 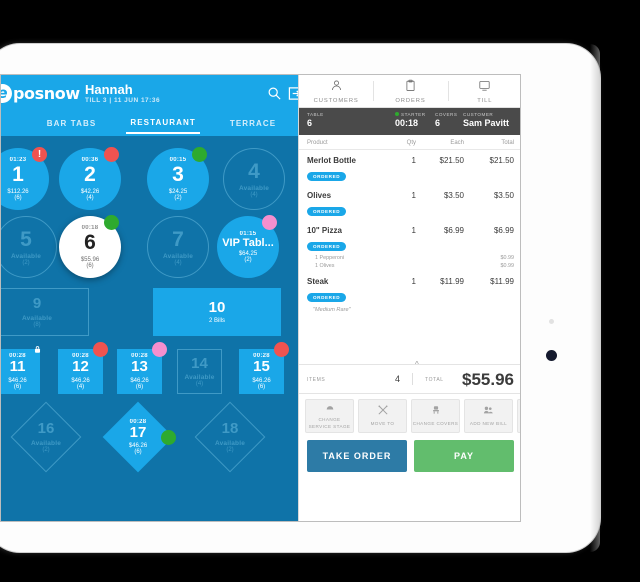 I want to click on ticket-line-item: Steak 1 $11.99 $11.99 ORDERED "Medium Rare", so click(x=410, y=293).